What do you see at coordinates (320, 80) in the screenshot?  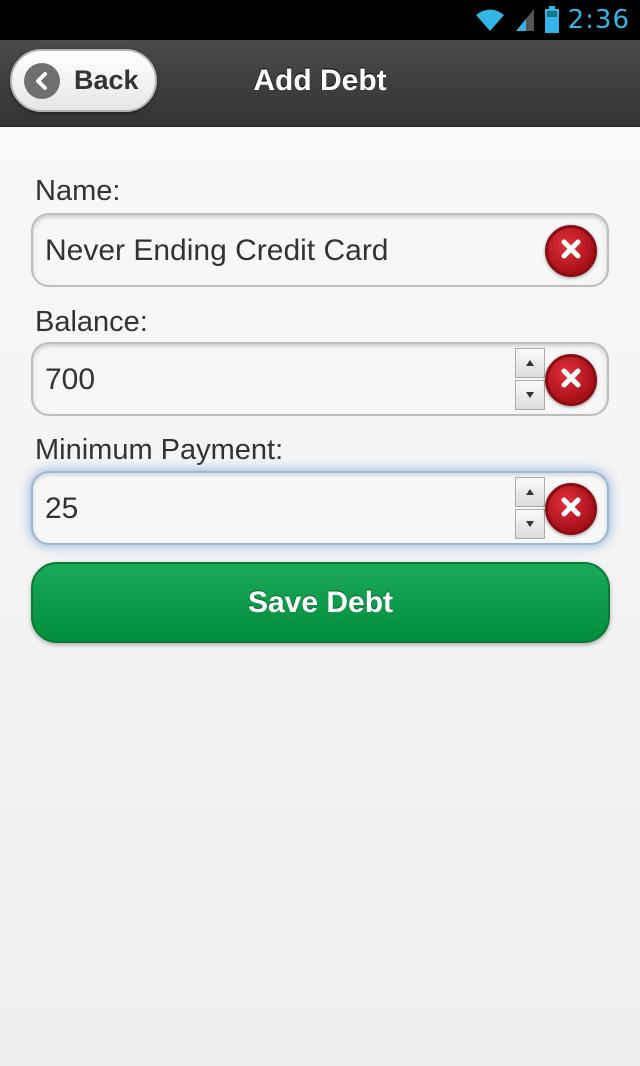 I see `page-title: Add Debt` at bounding box center [320, 80].